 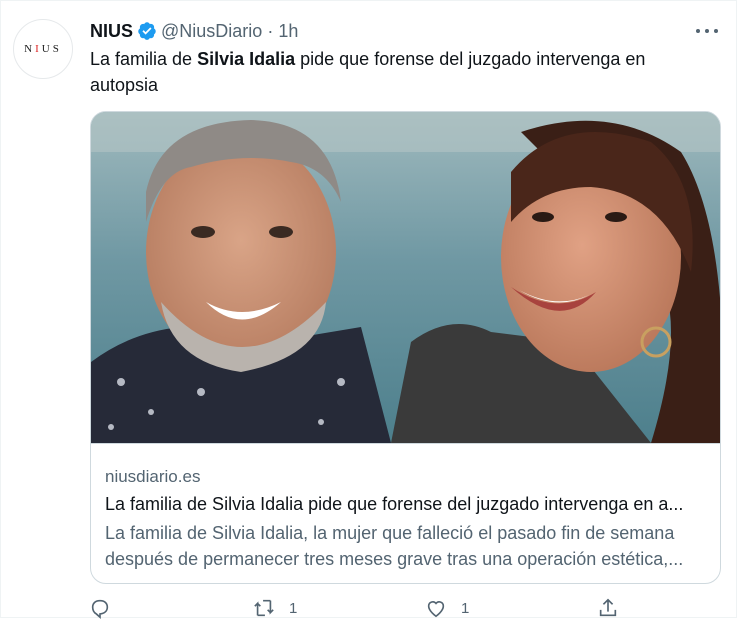 What do you see at coordinates (111, 31) in the screenshot?
I see `author-name: NIUS` at bounding box center [111, 31].